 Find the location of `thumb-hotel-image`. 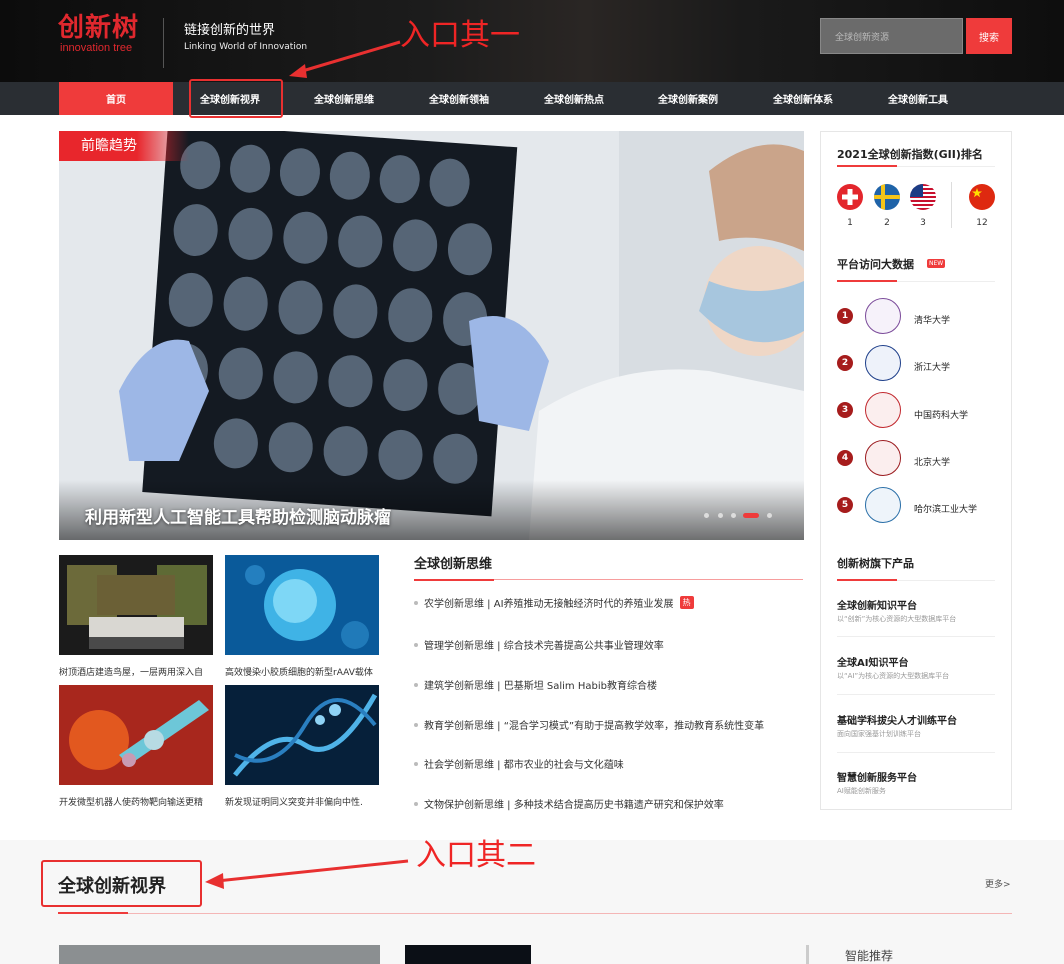

thumb-hotel-image is located at coordinates (136, 605).